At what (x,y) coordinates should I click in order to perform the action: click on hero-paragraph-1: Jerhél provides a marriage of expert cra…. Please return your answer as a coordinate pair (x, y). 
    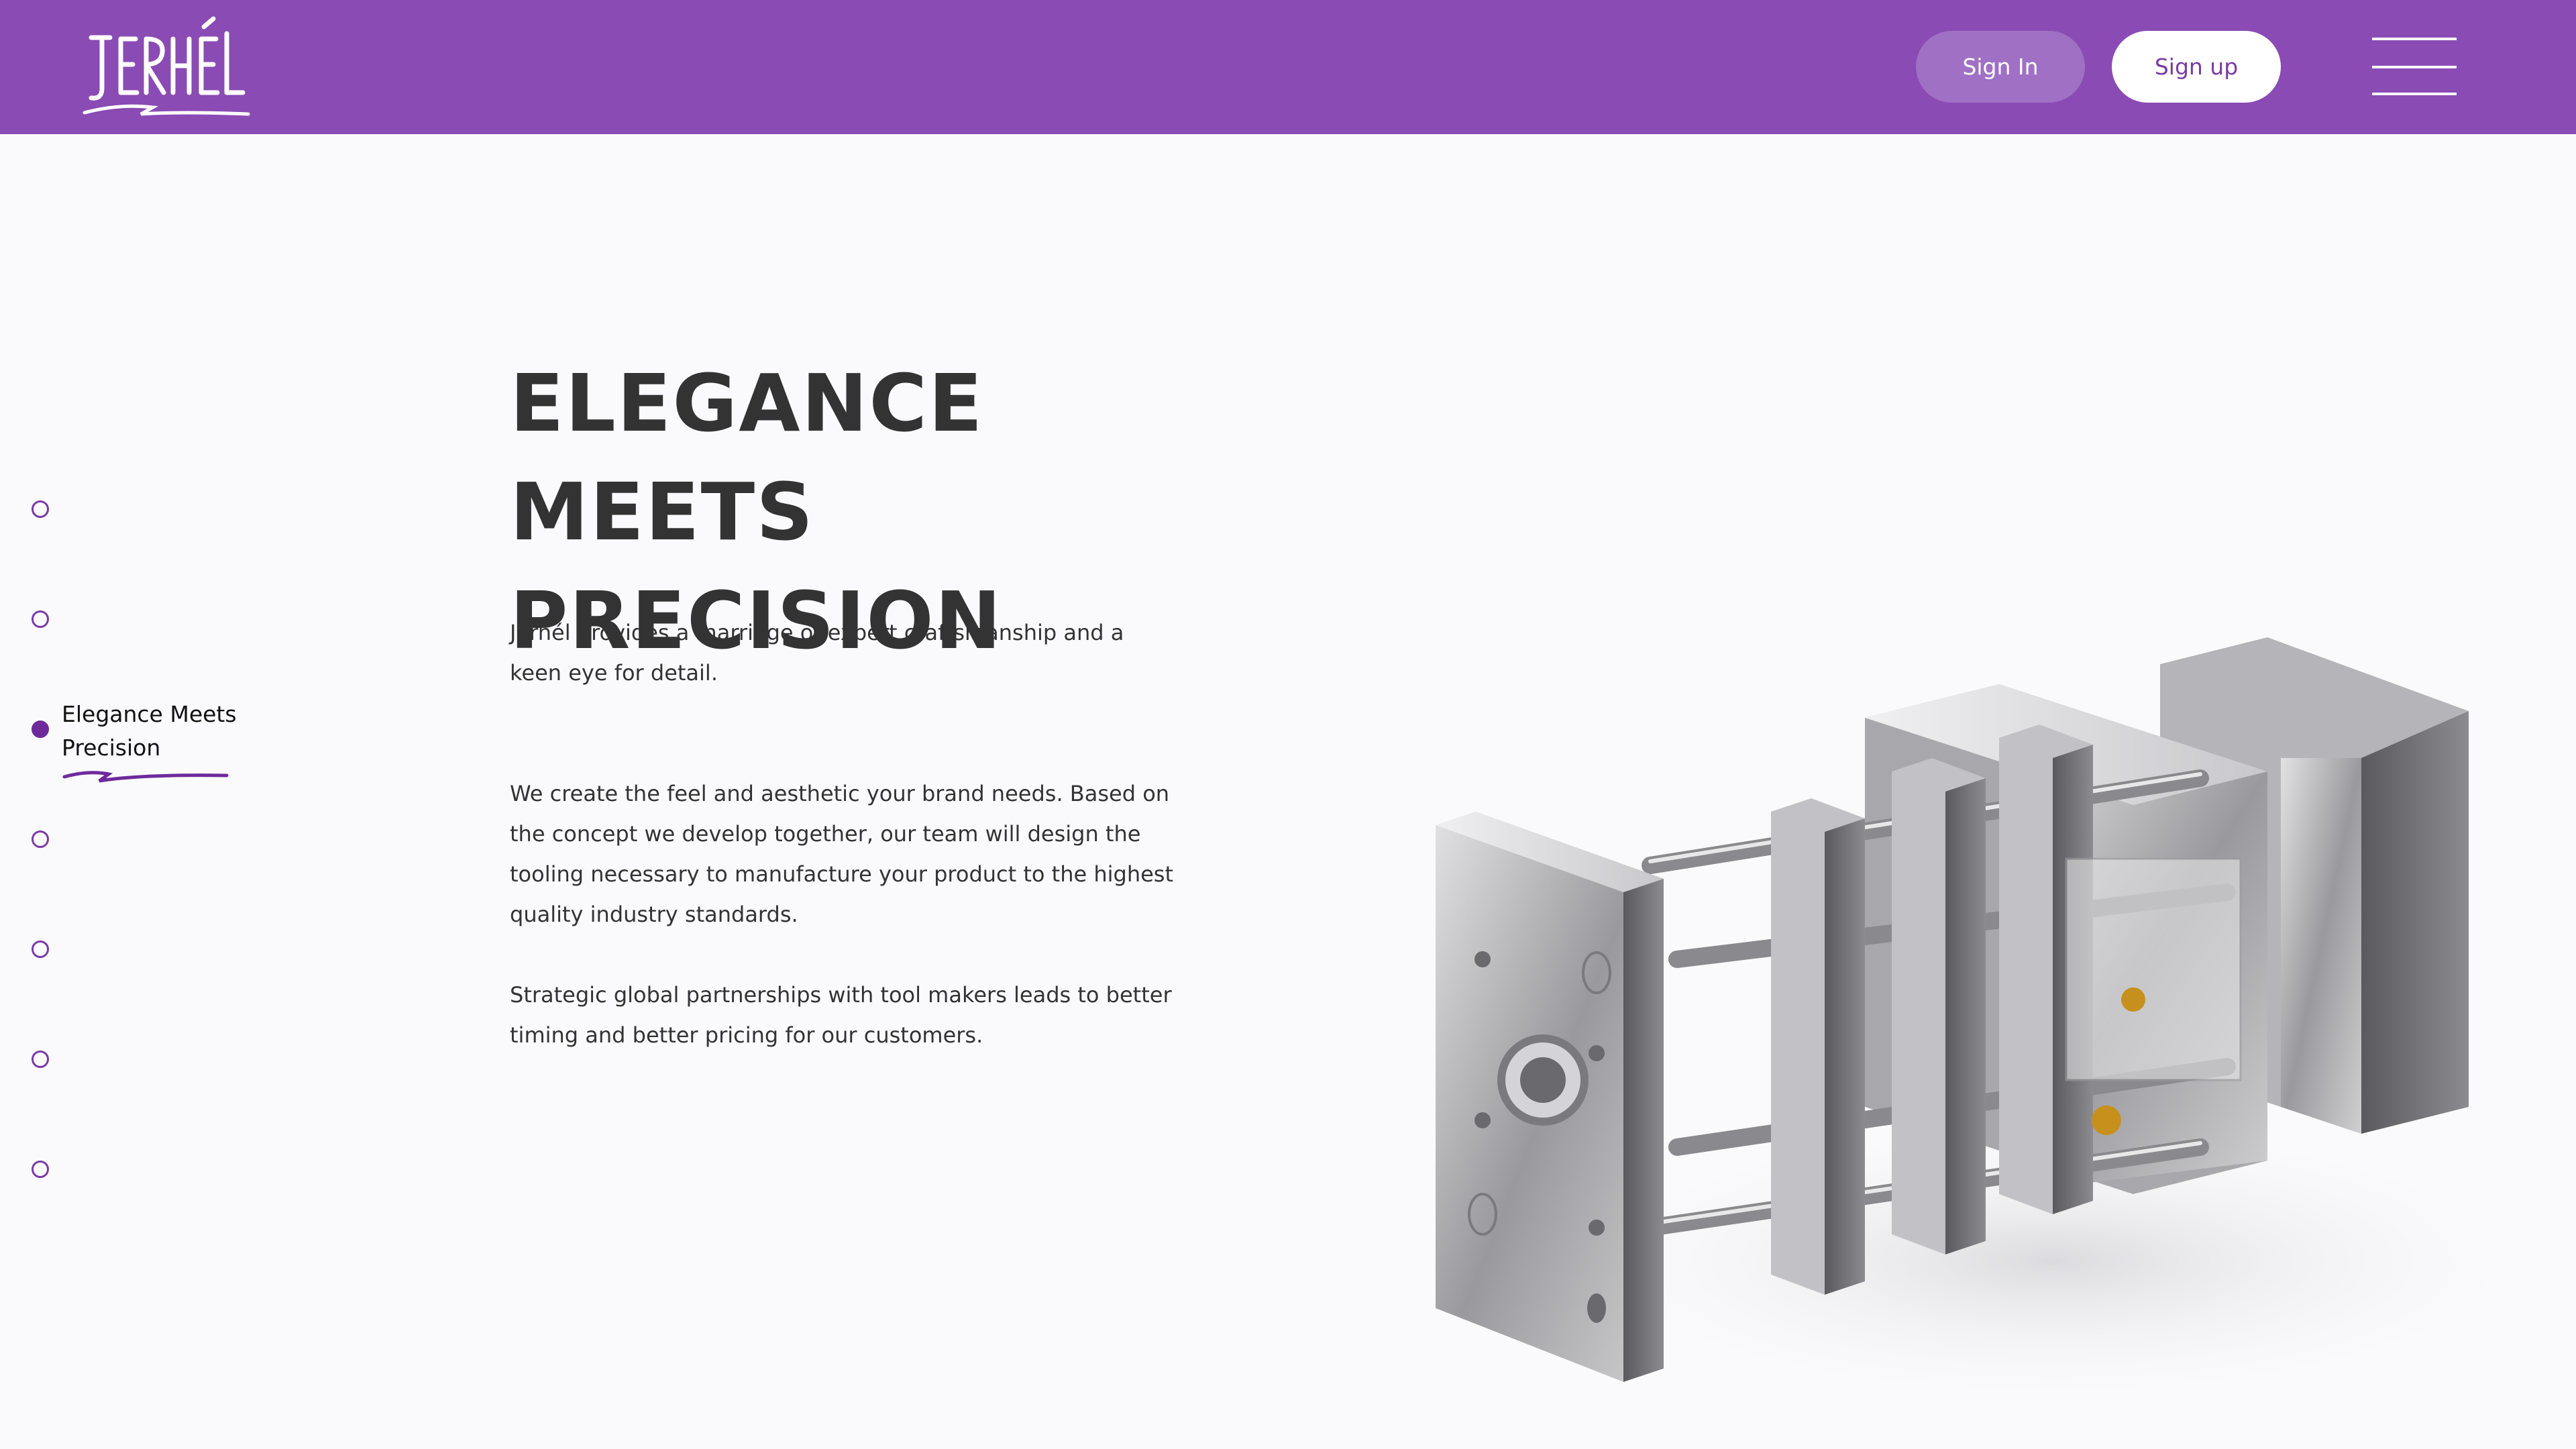
    Looking at the image, I should click on (817, 653).